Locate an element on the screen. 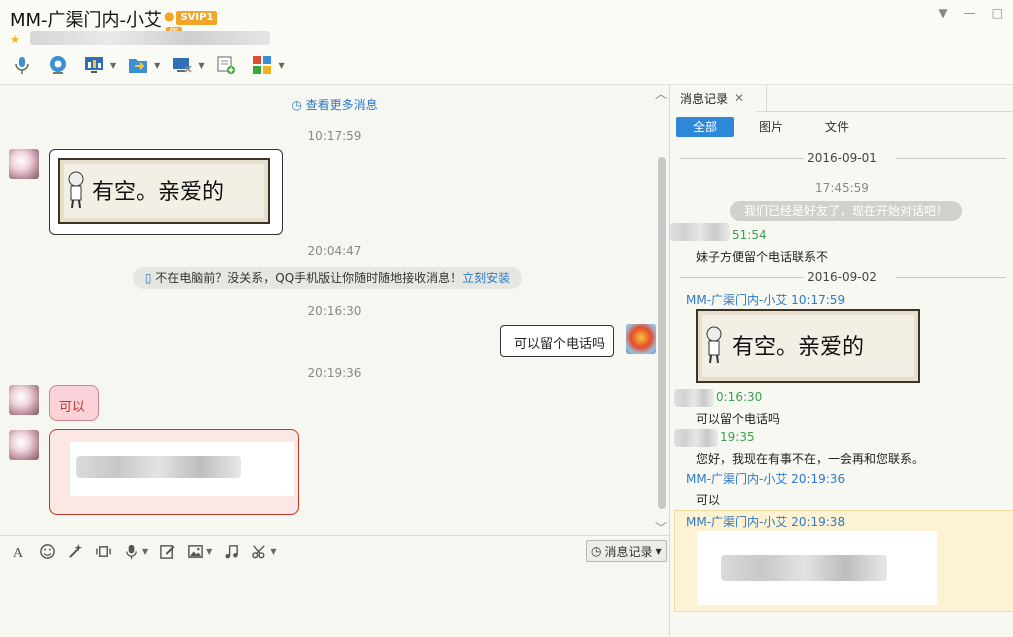  history-message: 可以留个电话吗 is located at coordinates (738, 419).